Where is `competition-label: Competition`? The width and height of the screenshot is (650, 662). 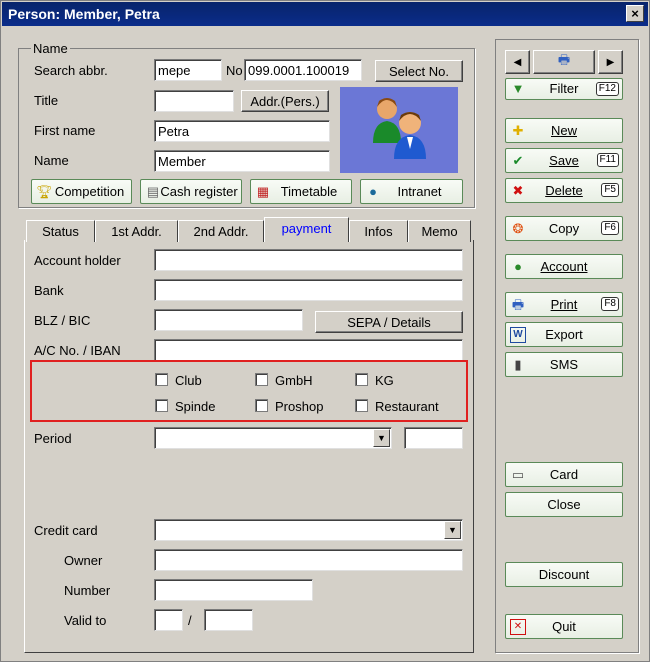
competition-label: Competition is located at coordinates (89, 191).